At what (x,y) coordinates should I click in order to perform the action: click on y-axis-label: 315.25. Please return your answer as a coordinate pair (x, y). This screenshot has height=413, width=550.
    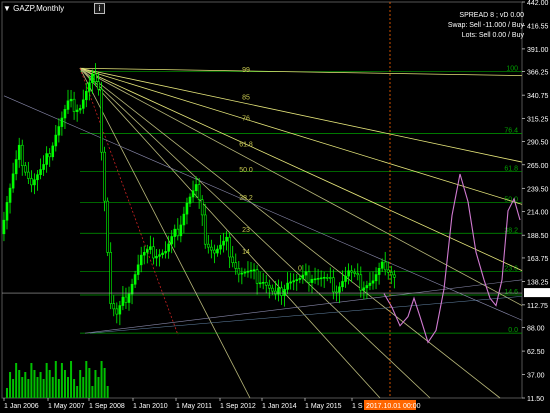
    Looking at the image, I should click on (538, 120).